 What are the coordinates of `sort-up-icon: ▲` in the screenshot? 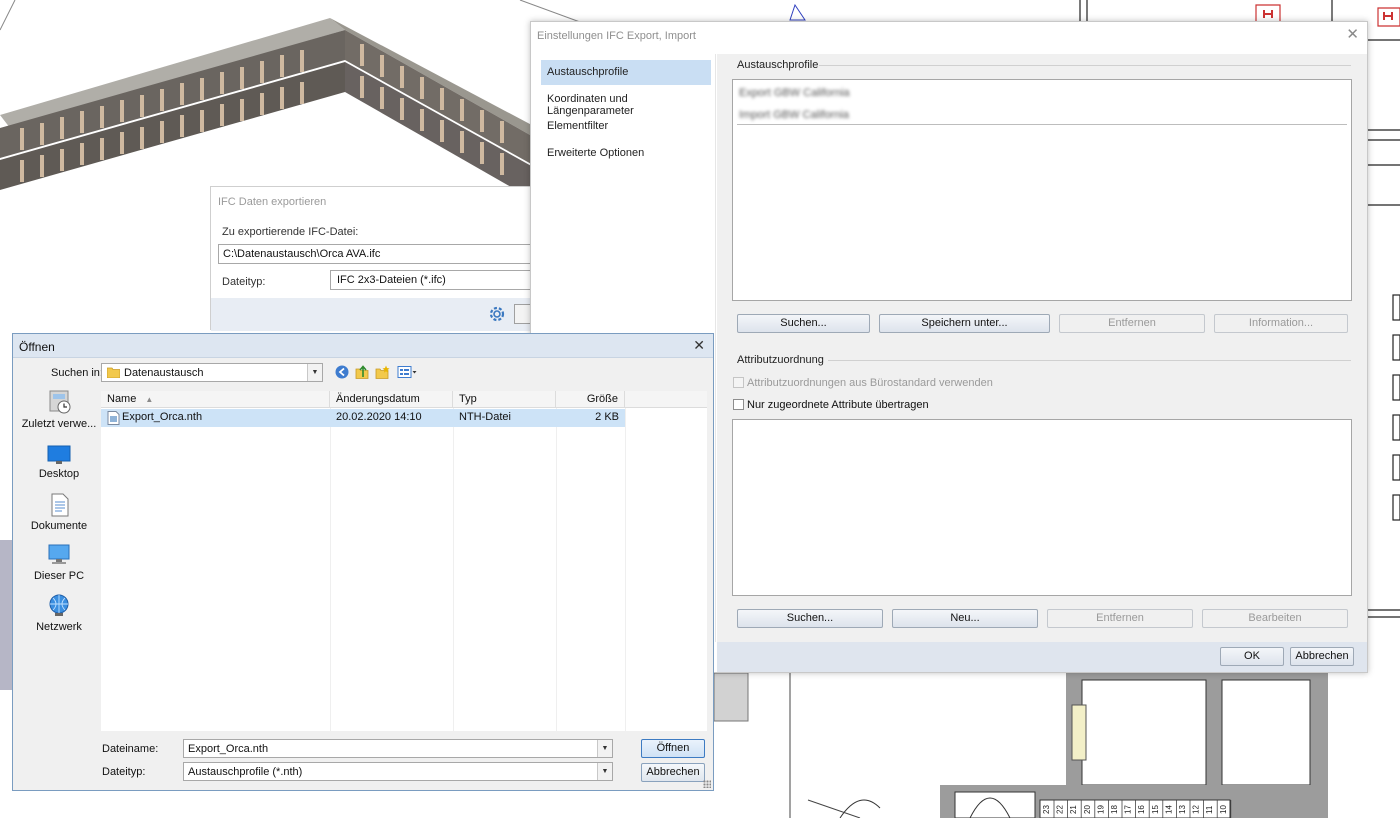 It's located at (149, 399).